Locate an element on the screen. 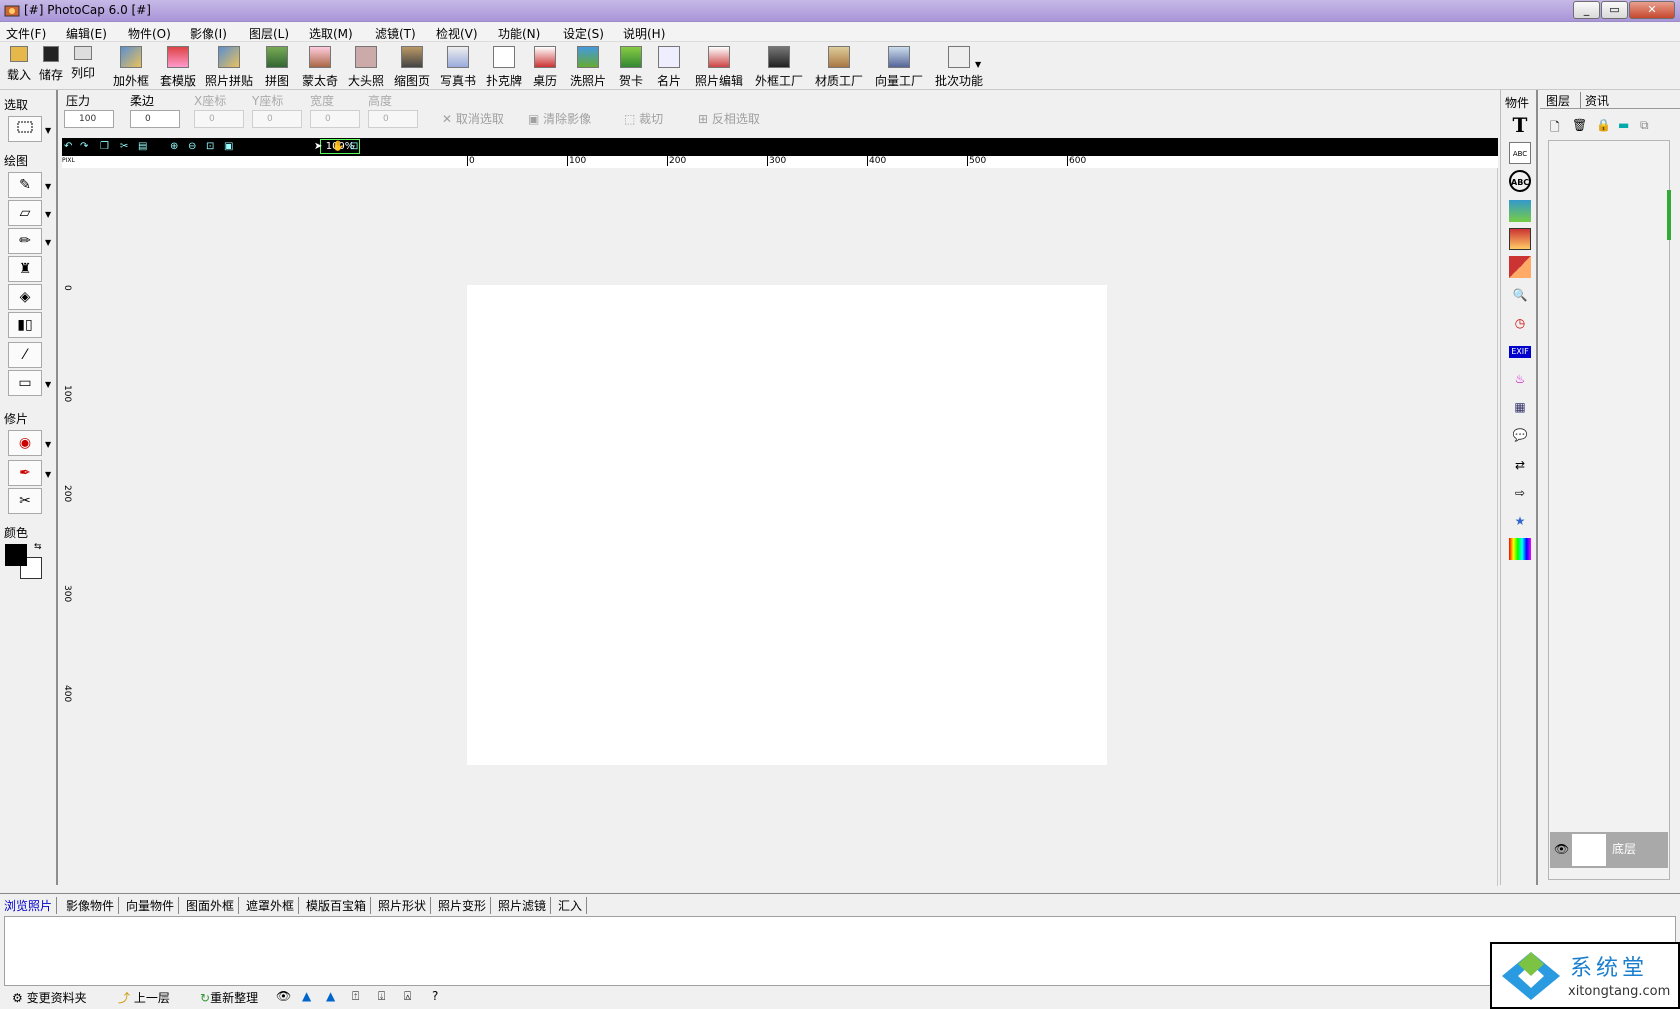 The image size is (1680, 1009). height-input: 0 is located at coordinates (393, 119).